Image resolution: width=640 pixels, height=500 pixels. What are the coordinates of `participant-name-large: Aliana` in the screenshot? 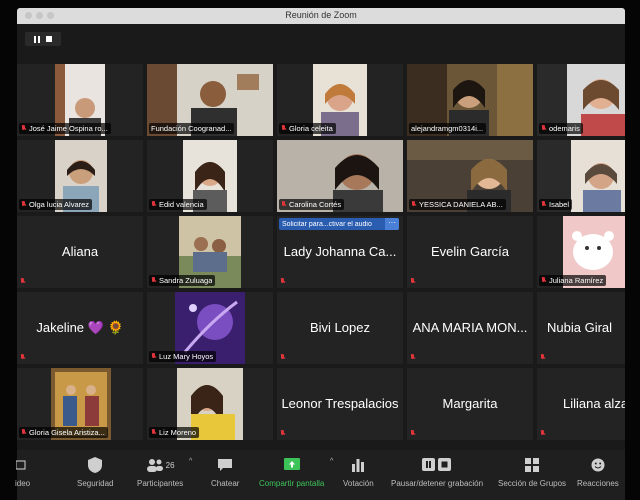 It's located at (80, 251).